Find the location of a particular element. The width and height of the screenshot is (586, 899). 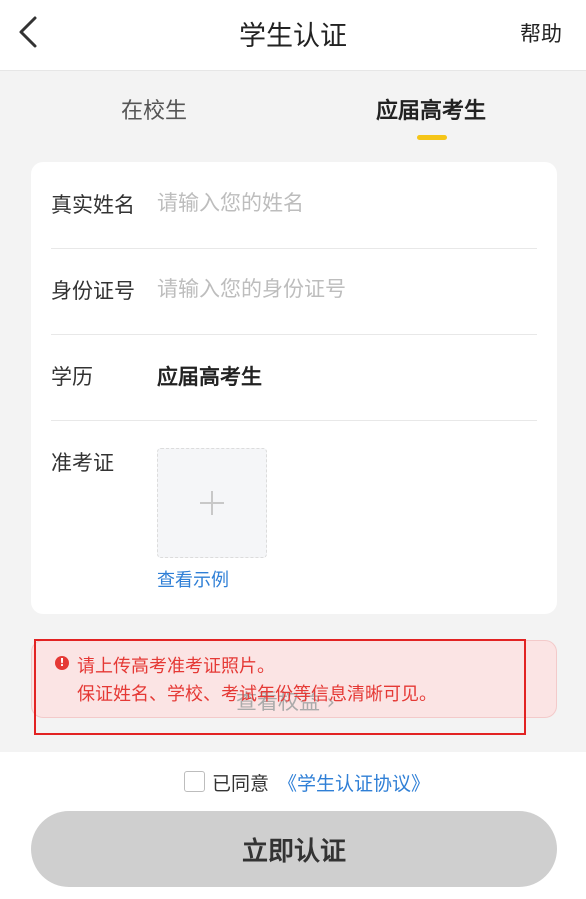

submit-button: 立即认证 is located at coordinates (294, 849).